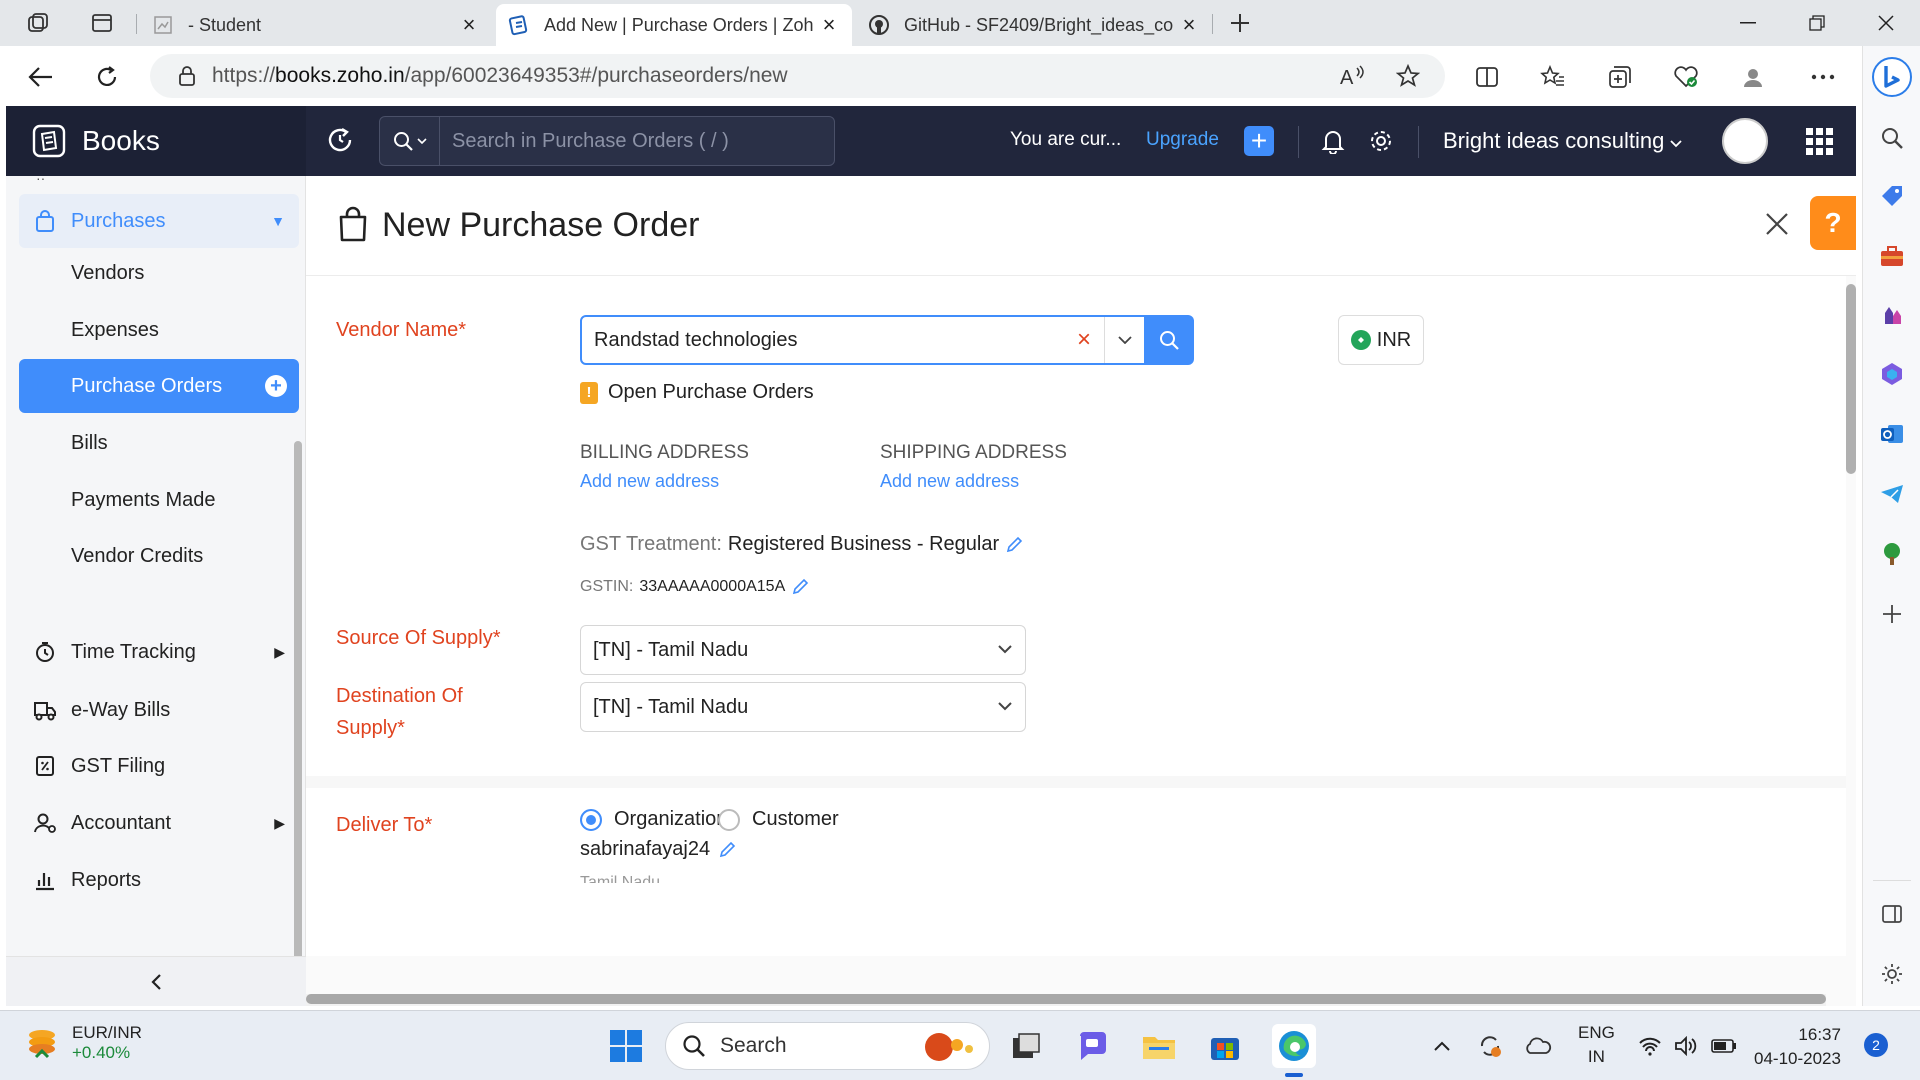  I want to click on apps-grid-icon, so click(1819, 141).